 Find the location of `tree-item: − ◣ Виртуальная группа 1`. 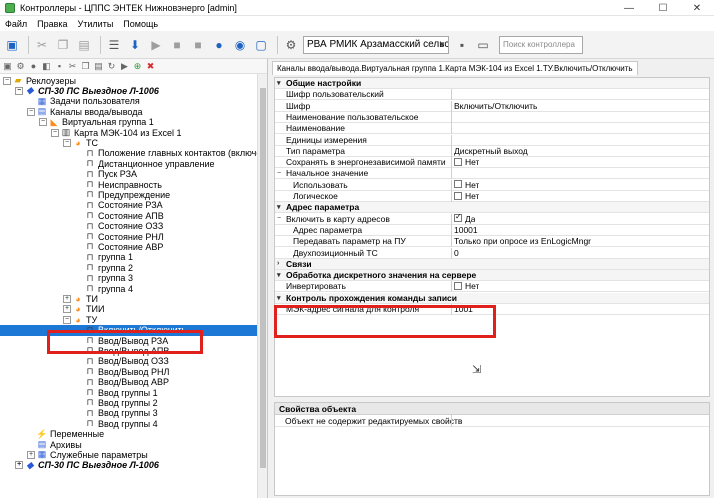

tree-item: − ◣ Виртуальная группа 1 is located at coordinates (77, 122).